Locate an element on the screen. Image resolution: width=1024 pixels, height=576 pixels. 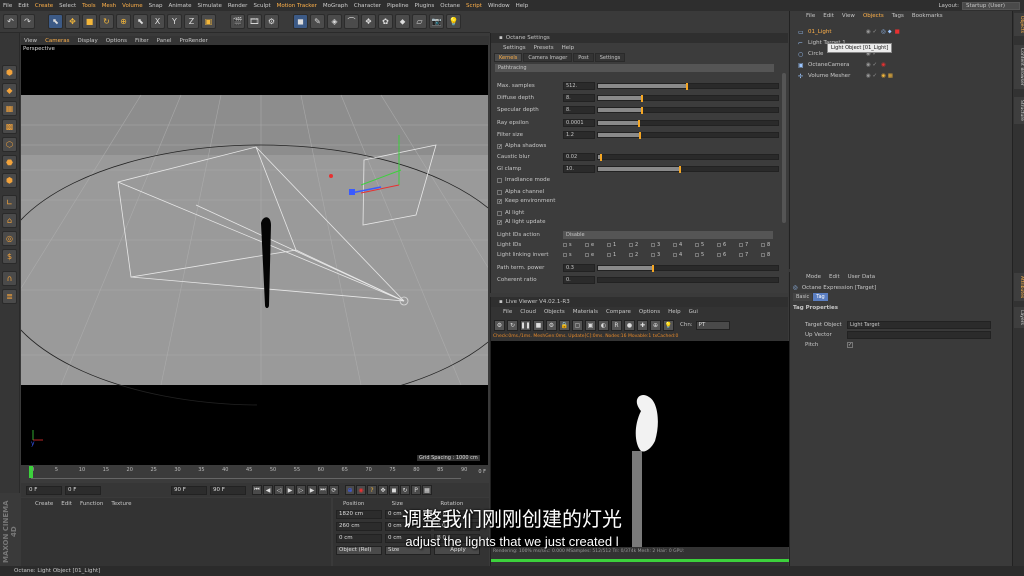
lv-menu-gui: Gui is located at coordinates (693, 312).